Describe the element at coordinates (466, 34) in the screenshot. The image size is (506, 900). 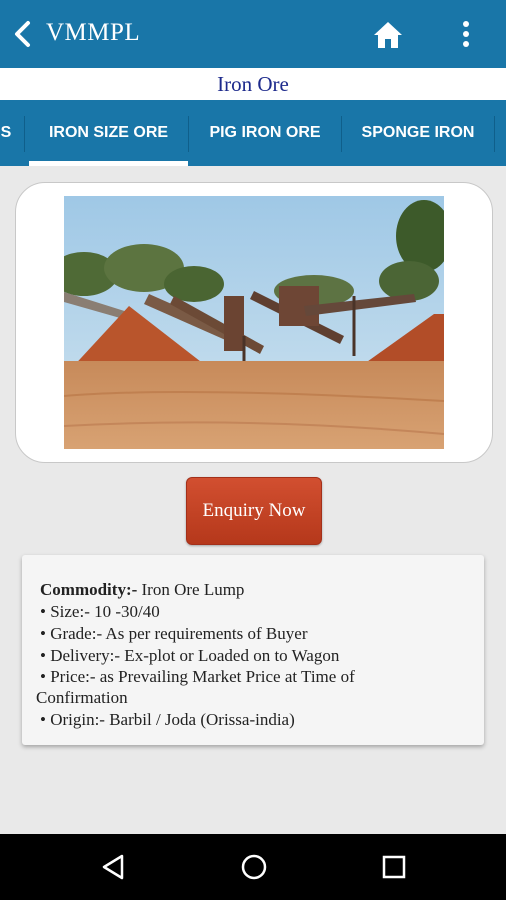
I see `more-vert-icon` at that location.